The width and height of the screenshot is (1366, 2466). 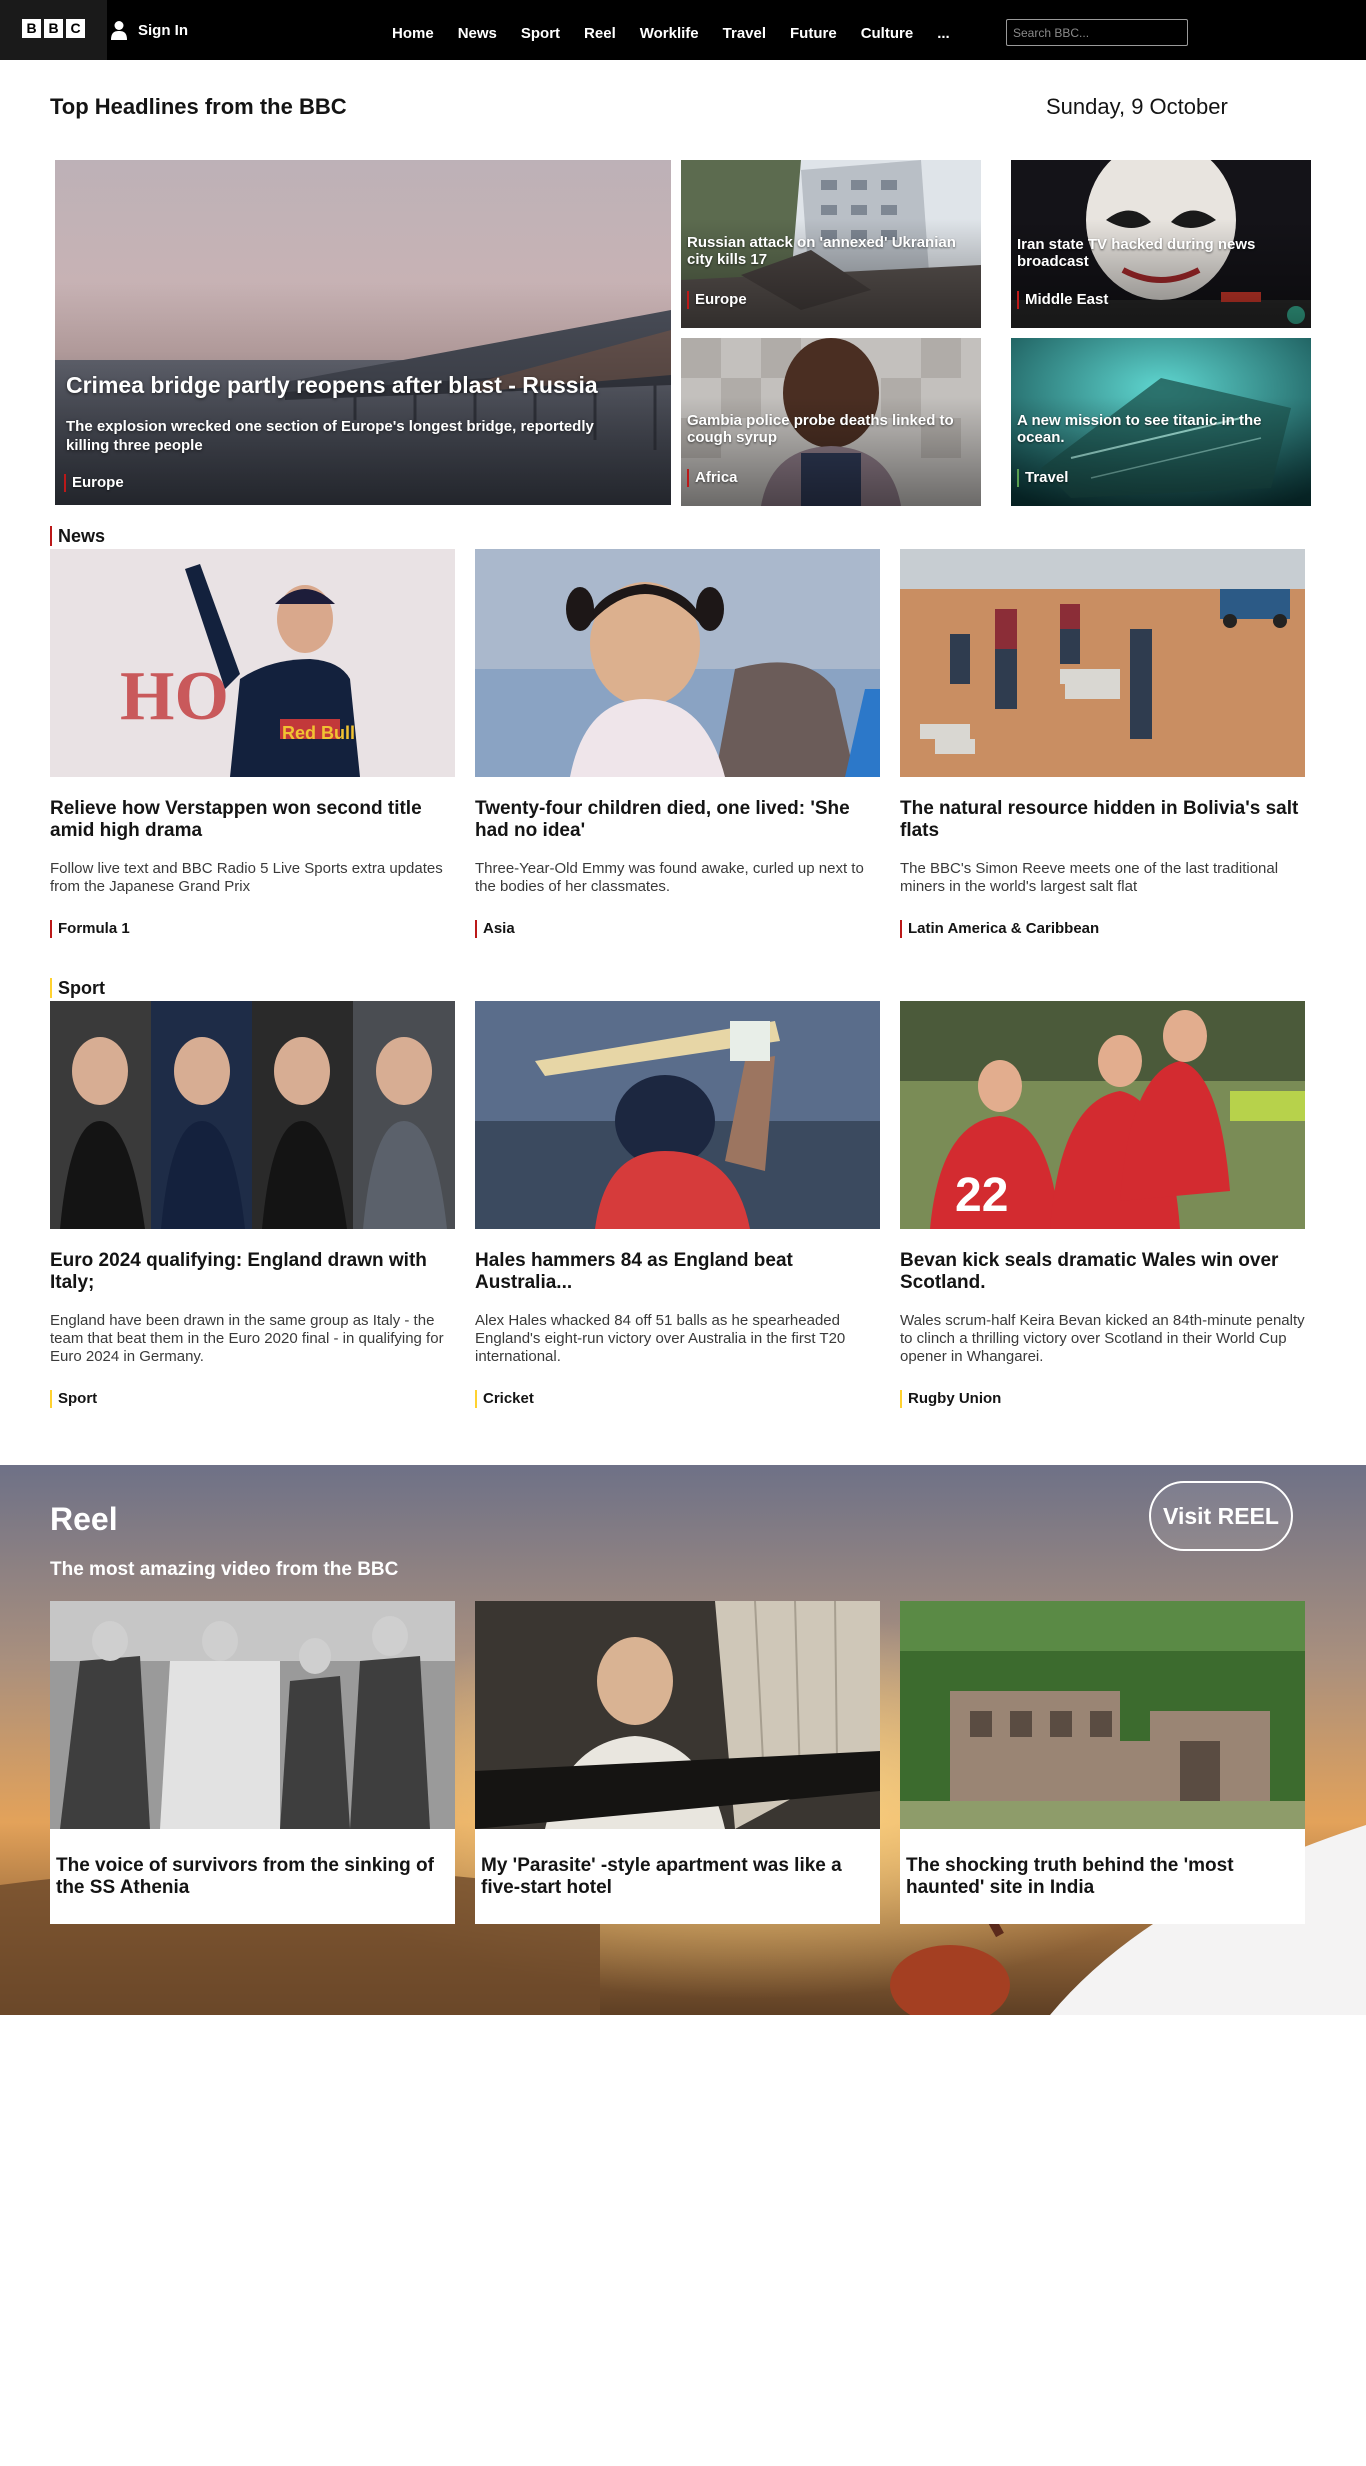 What do you see at coordinates (73, 1399) in the screenshot?
I see `sport-card-tag: Sport` at bounding box center [73, 1399].